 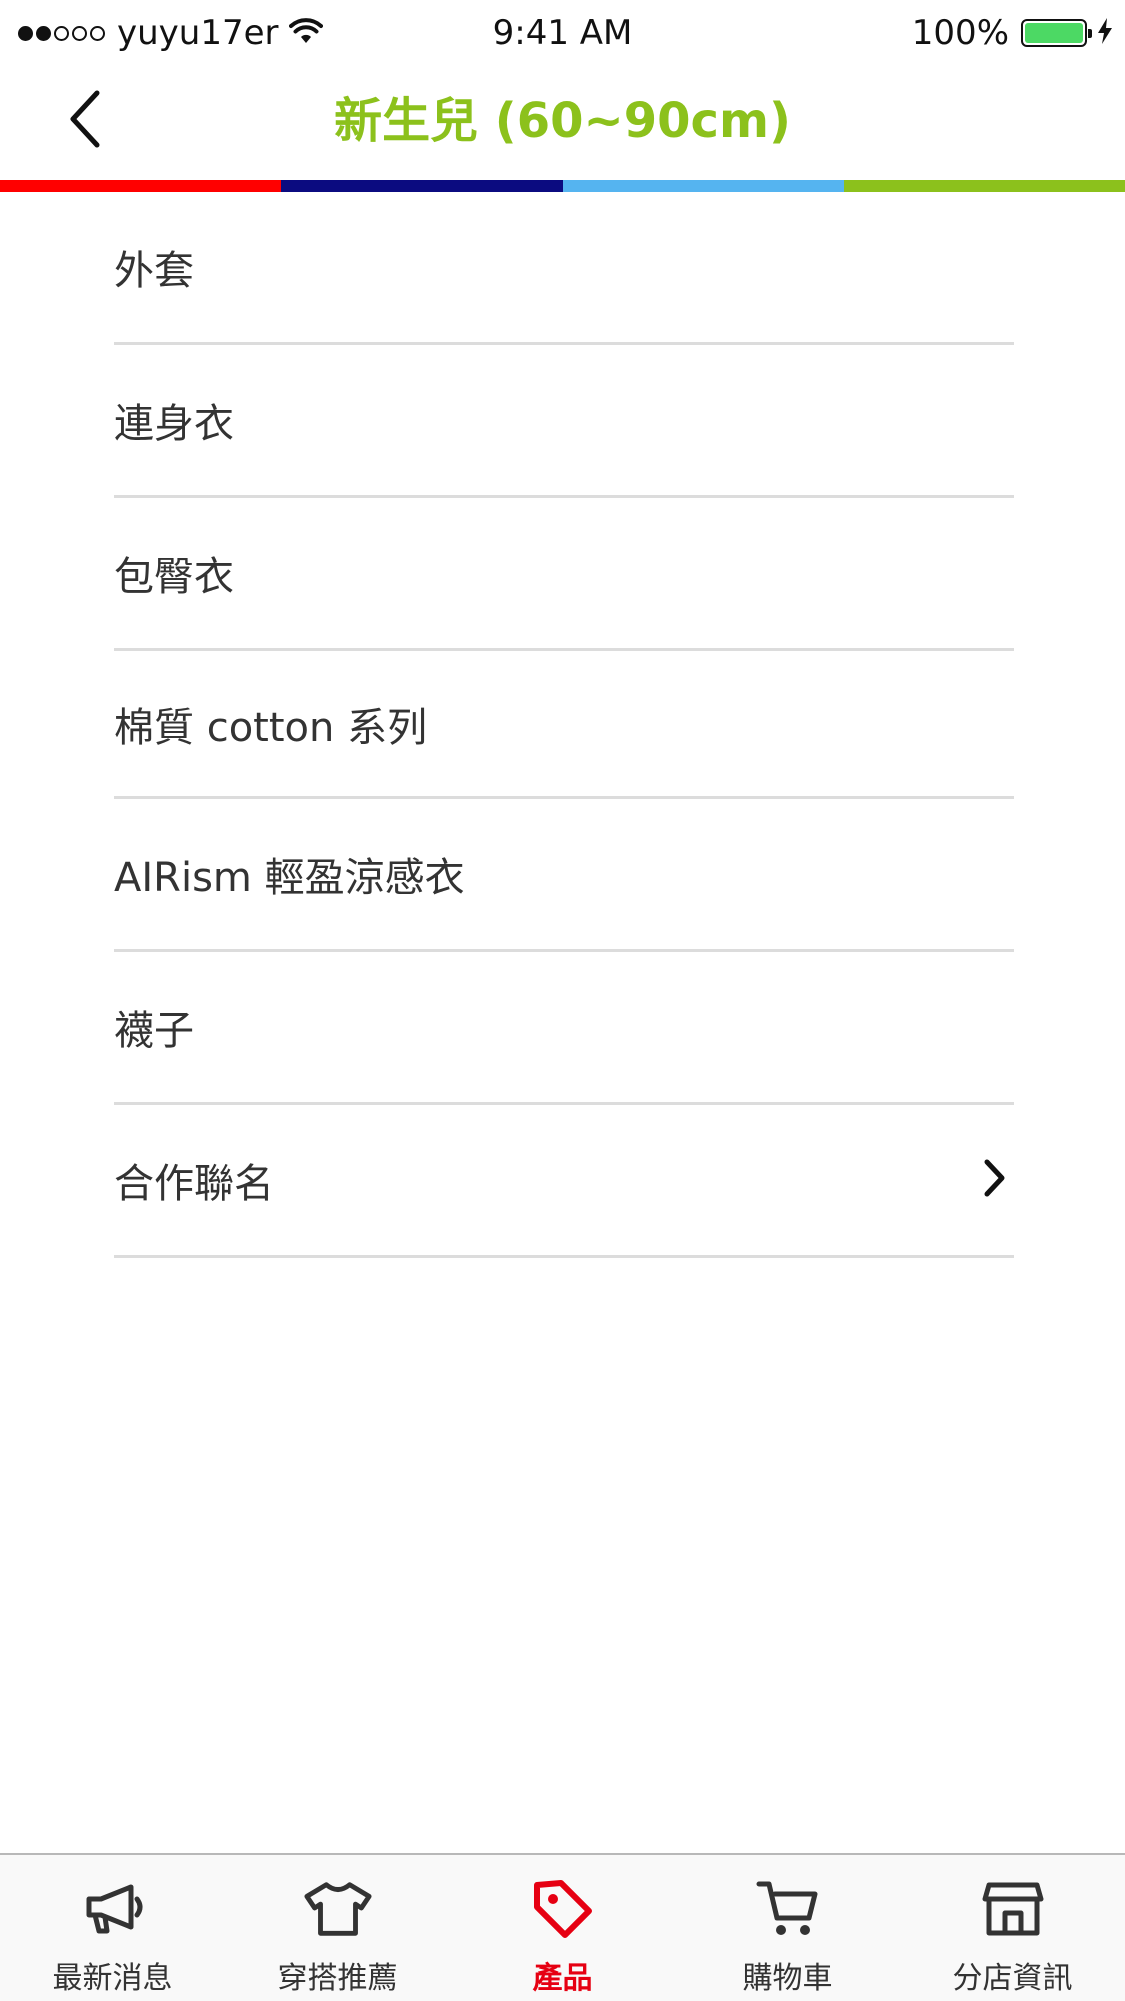 I want to click on category-label: 外套, so click(x=154, y=271).